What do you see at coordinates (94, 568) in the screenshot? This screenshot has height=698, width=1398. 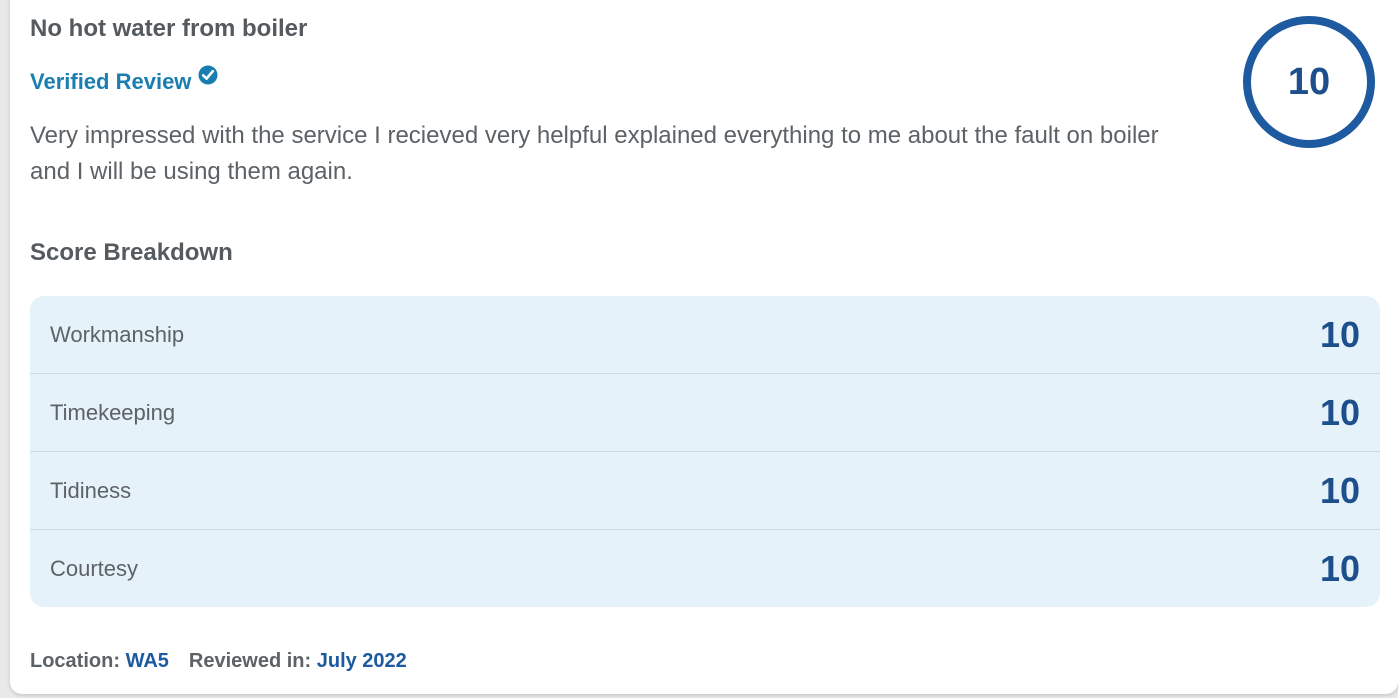 I see `breakdown-label: Courtesy` at bounding box center [94, 568].